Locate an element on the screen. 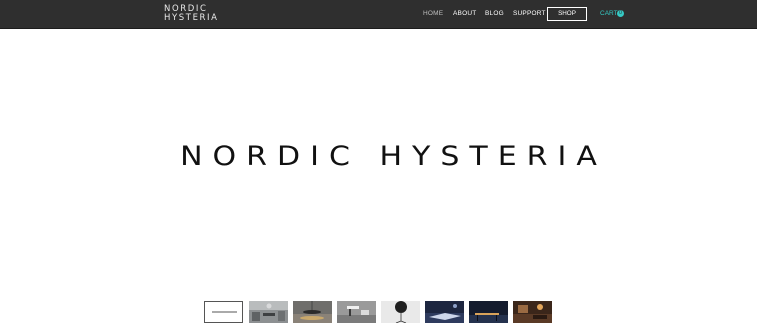 The width and height of the screenshot is (757, 328). cart-count: 0 is located at coordinates (620, 13).